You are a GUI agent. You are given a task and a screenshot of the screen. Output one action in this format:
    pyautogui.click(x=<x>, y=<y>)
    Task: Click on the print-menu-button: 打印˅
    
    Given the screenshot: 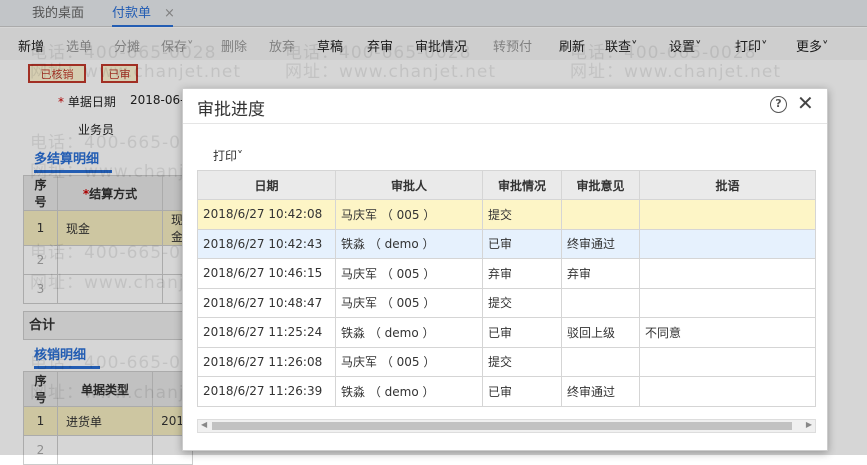 What is the action you would take?
    pyautogui.click(x=228, y=155)
    